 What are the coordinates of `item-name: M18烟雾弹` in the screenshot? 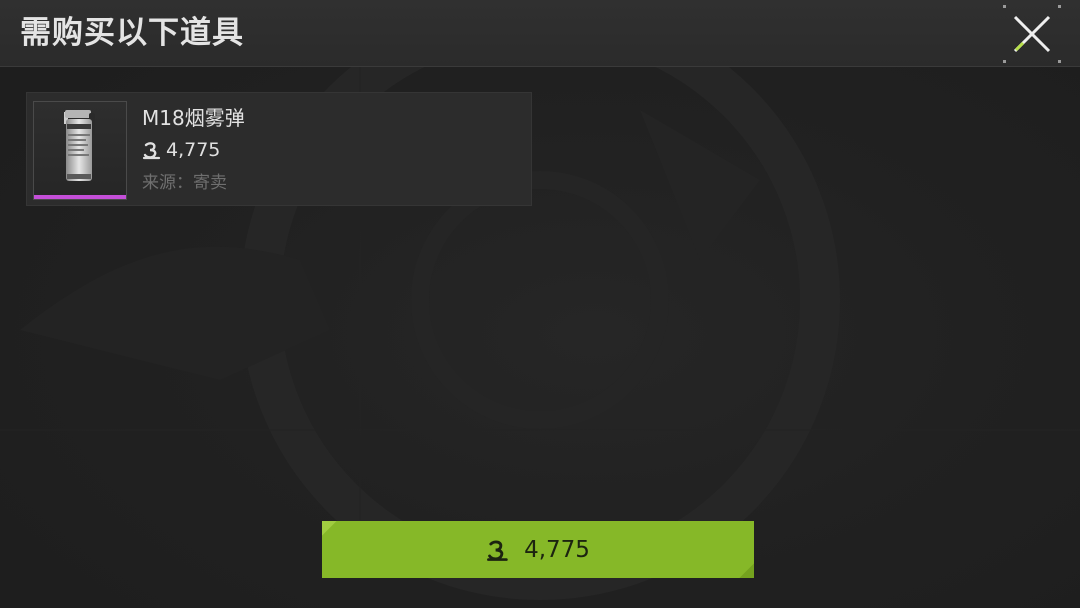 It's located at (193, 118).